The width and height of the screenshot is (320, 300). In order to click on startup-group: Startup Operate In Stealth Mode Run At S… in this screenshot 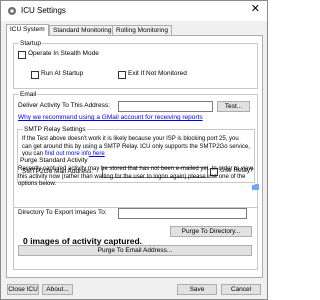, I will do `click(135, 64)`.